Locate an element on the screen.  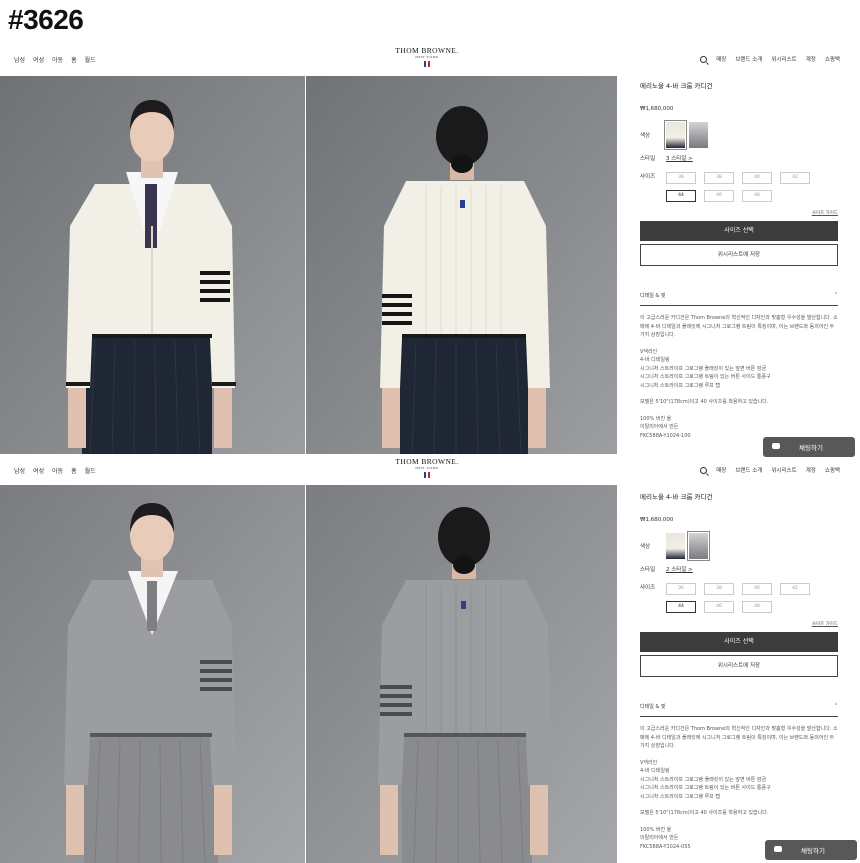
post-number-tag: #3626 is located at coordinates (46, 19).